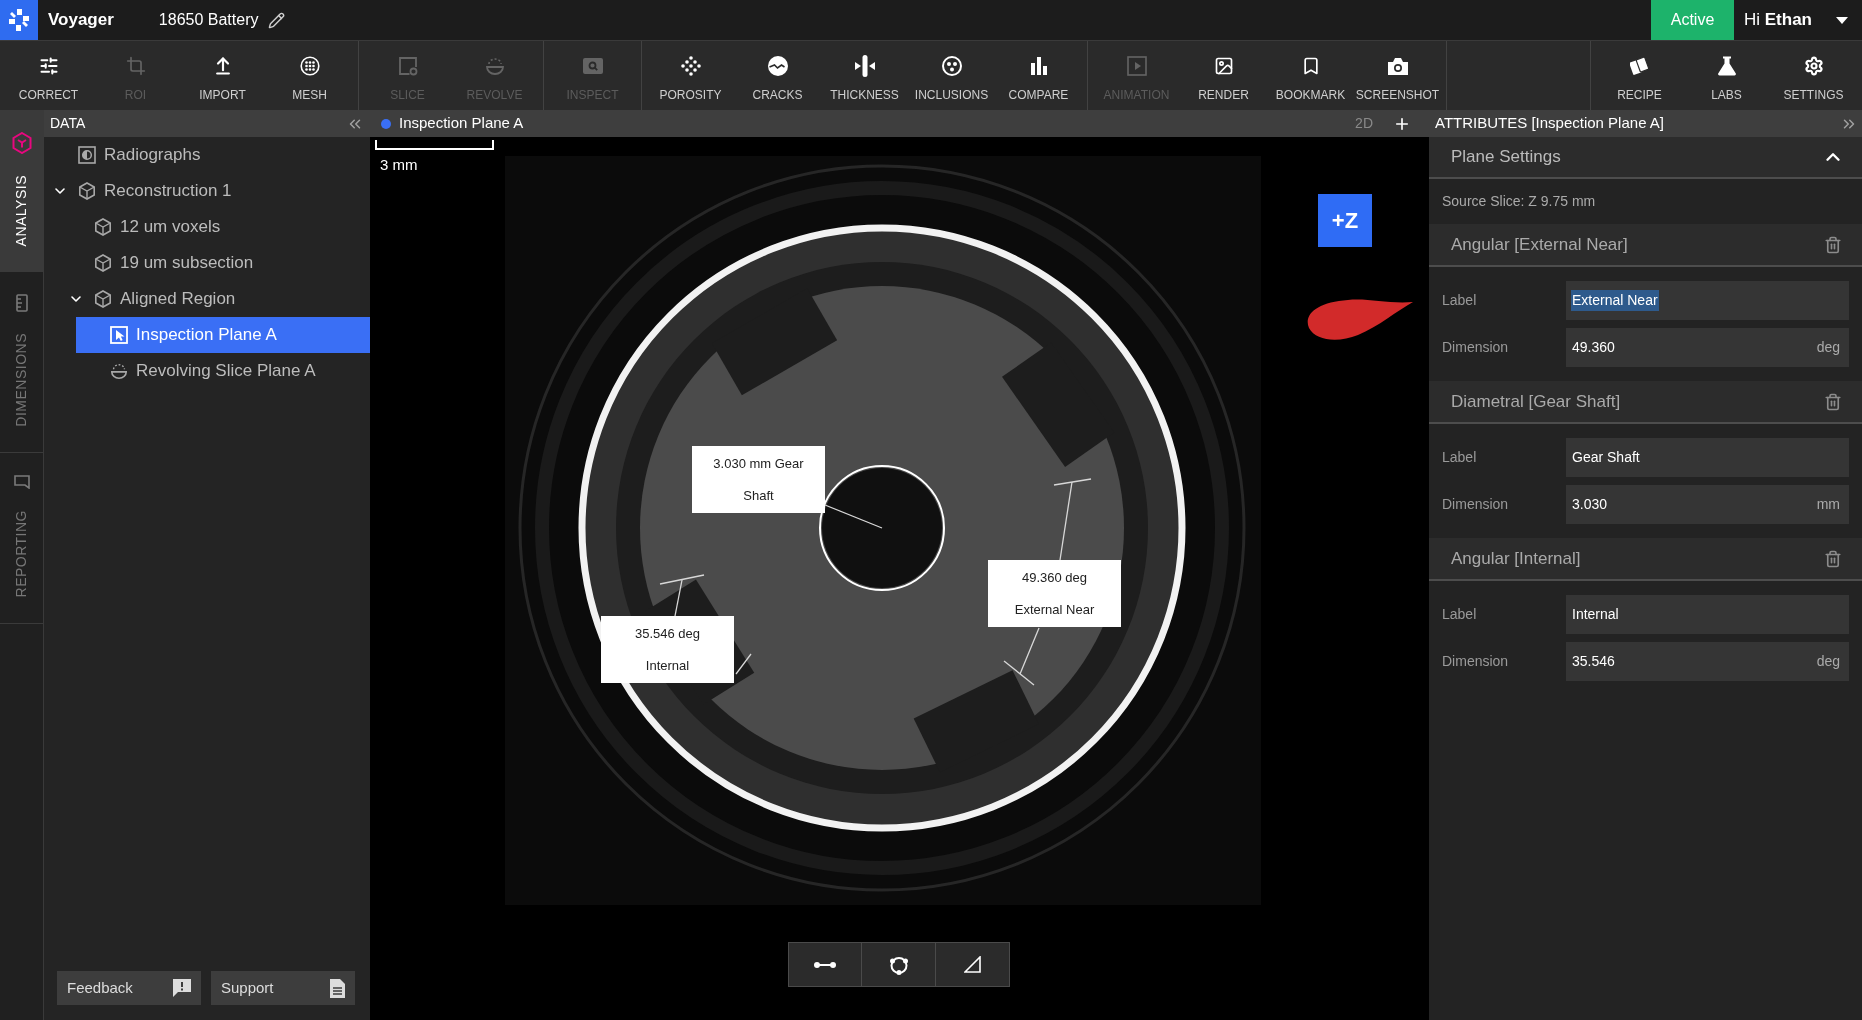 This screenshot has width=1862, height=1020. What do you see at coordinates (853, 516) in the screenshot?
I see `radius-line` at bounding box center [853, 516].